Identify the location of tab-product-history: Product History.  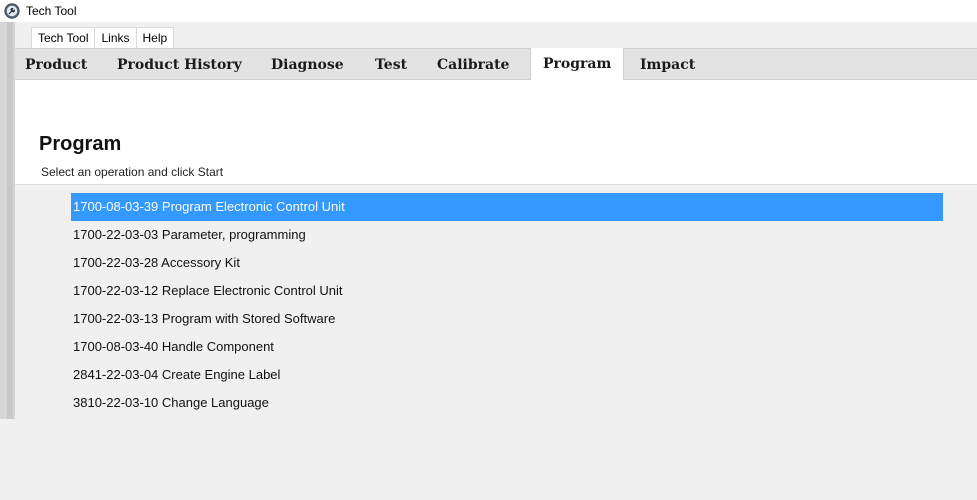
(179, 64).